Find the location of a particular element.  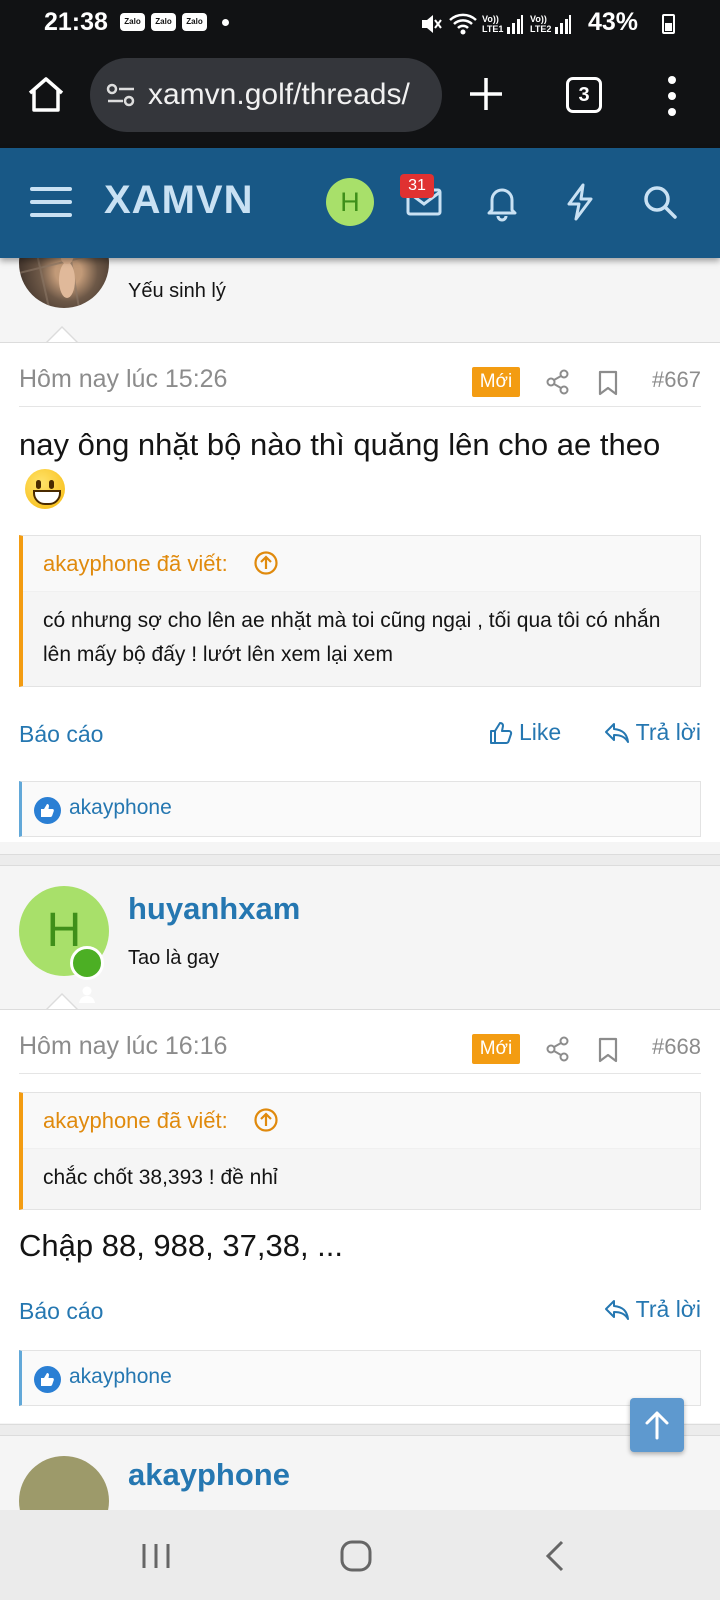

post-meta: Hôm nay lúc 16:16 Mới #668 is located at coordinates (360, 1042).